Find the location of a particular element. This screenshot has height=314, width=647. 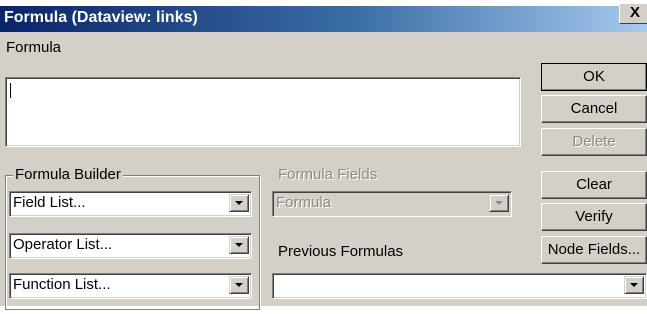

close-icon: X is located at coordinates (633, 13).